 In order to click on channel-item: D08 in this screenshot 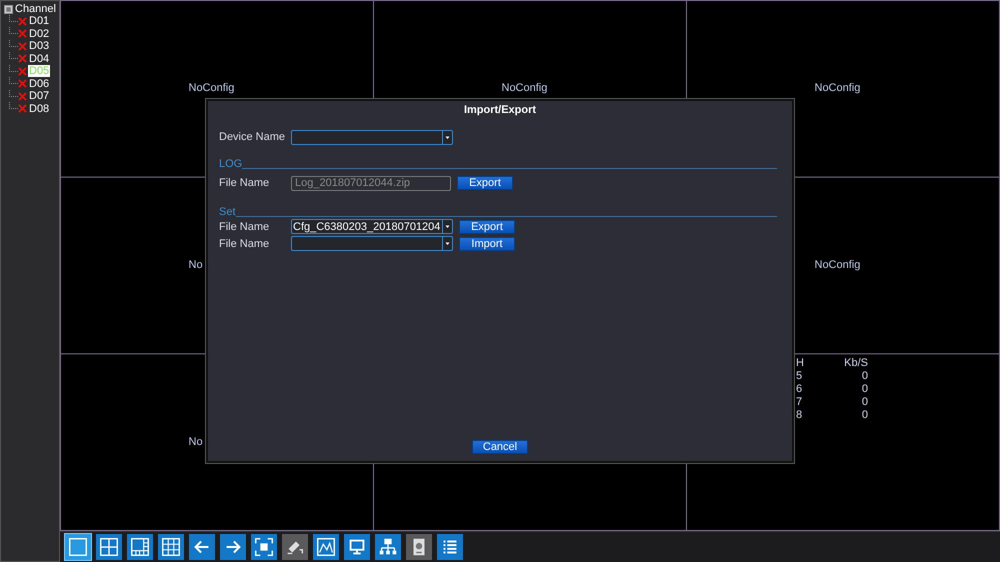, I will do `click(39, 108)`.